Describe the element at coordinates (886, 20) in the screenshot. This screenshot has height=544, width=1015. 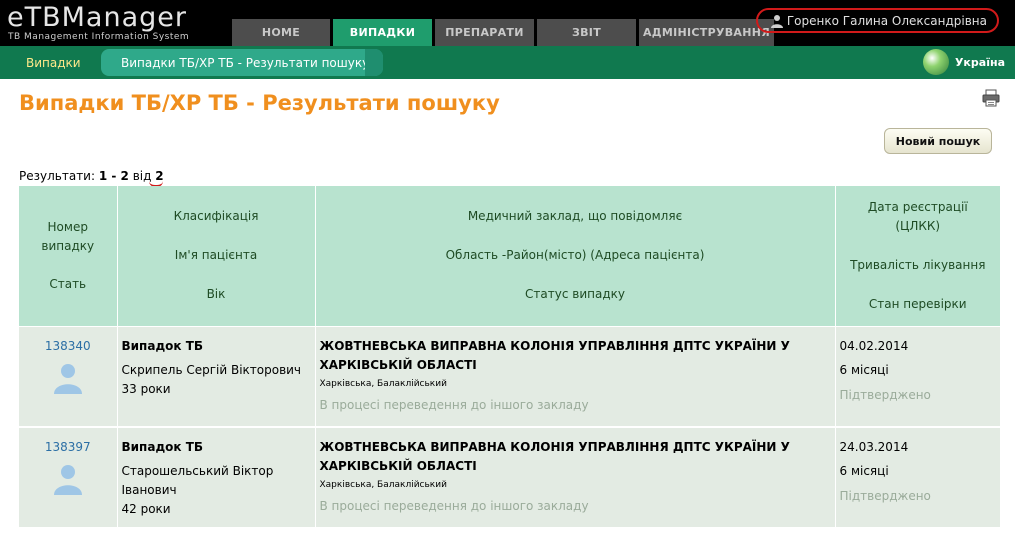
I see `user-name: Горенко Галина Олександрівна` at that location.